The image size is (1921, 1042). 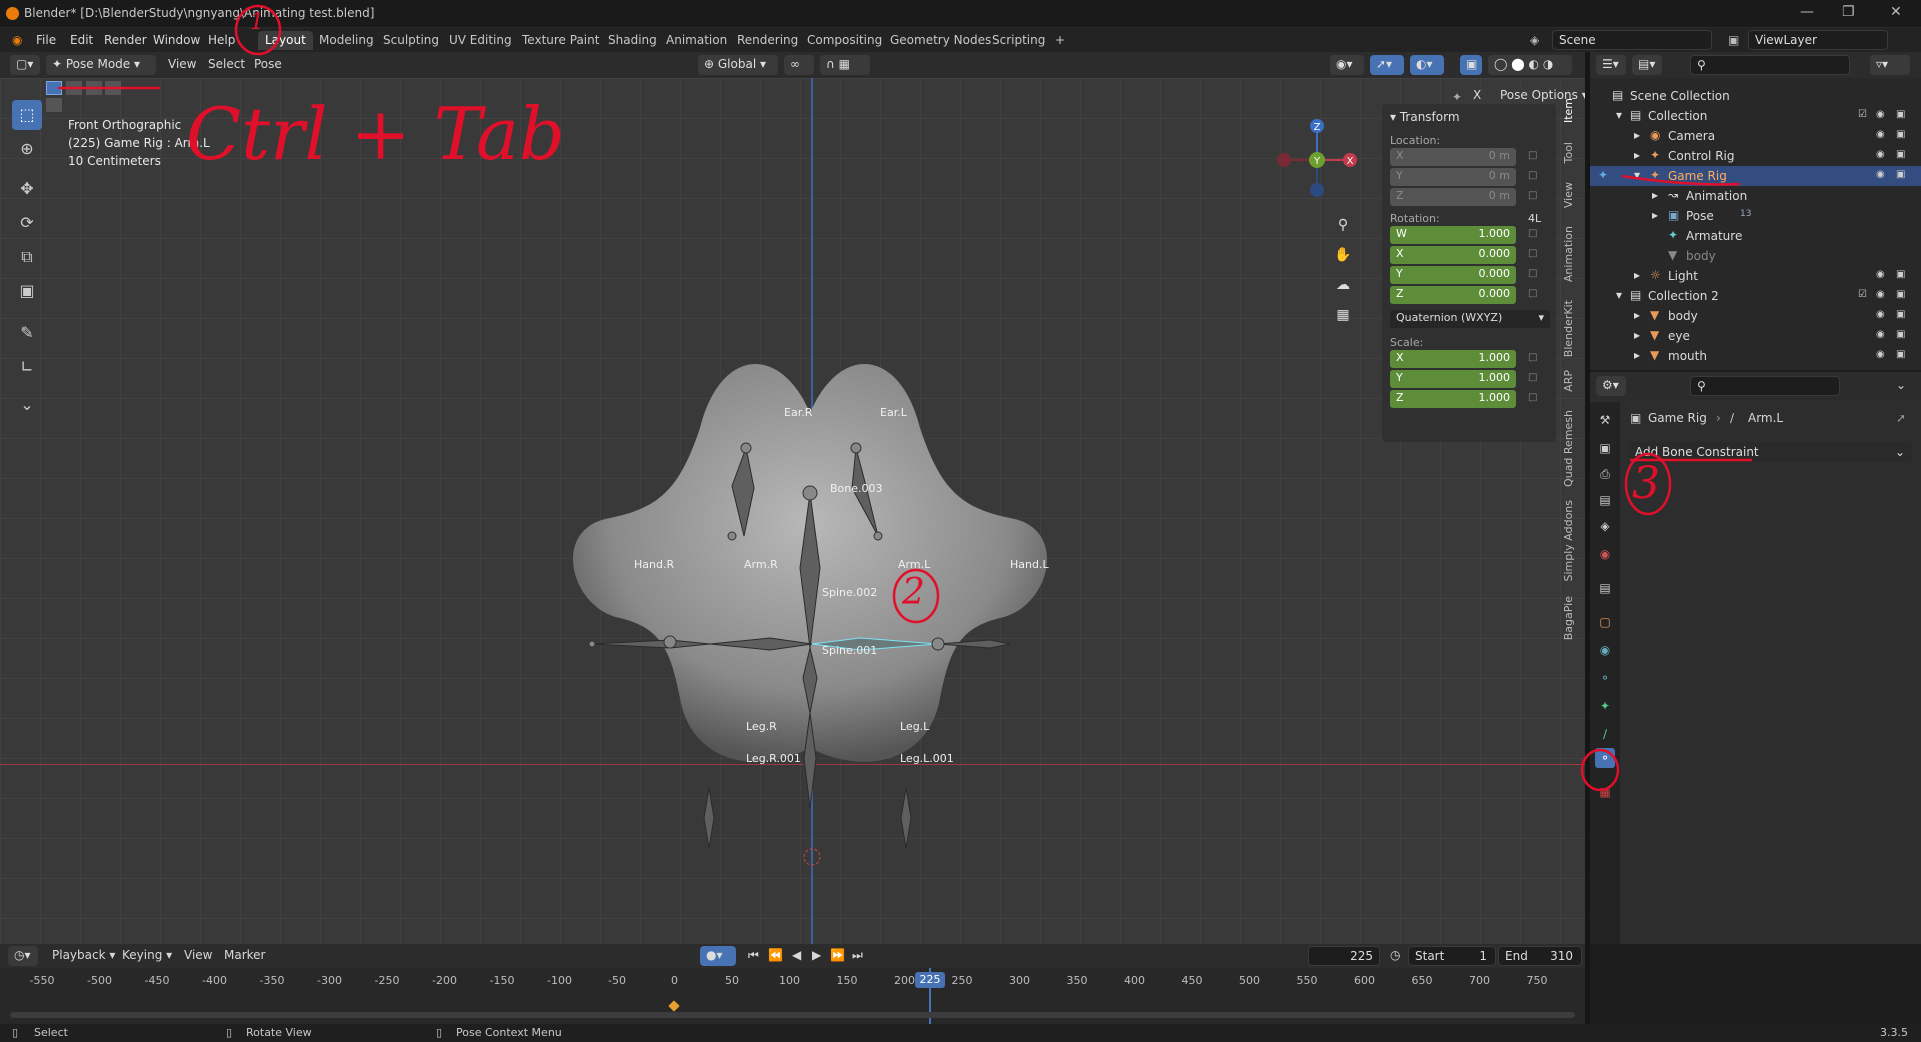 I want to click on tab-quad-remesh: Quad Remesh, so click(x=1568, y=448).